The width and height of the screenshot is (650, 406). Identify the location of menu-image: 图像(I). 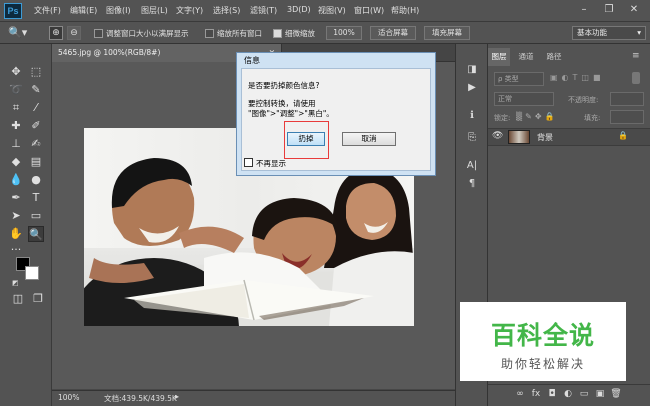
(118, 10).